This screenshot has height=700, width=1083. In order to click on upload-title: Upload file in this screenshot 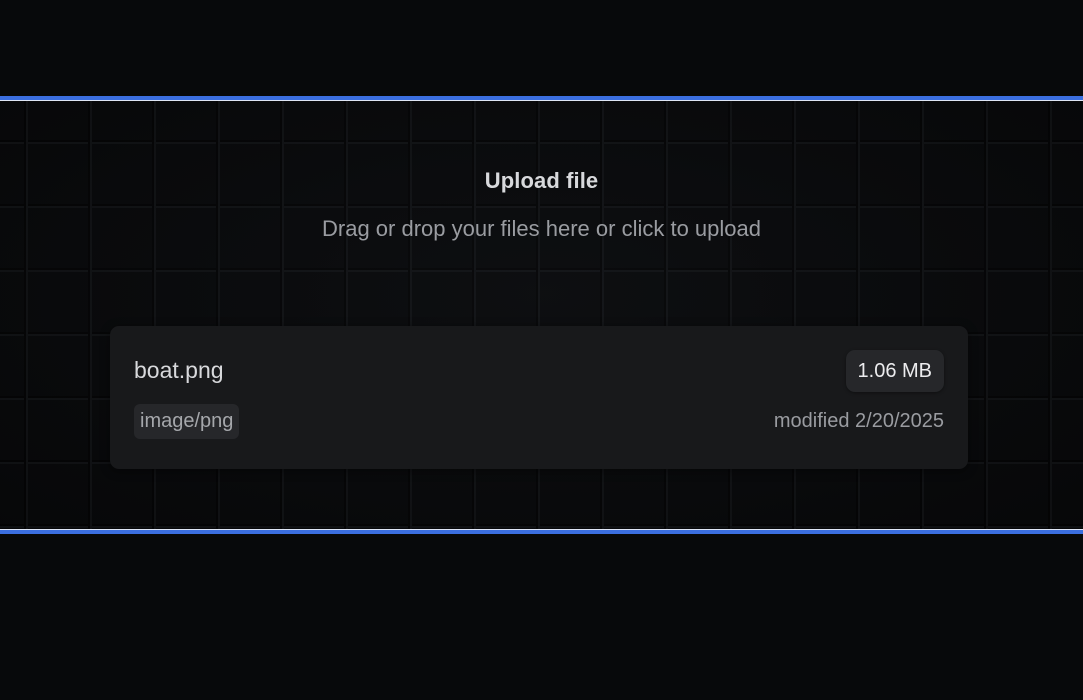, I will do `click(541, 180)`.